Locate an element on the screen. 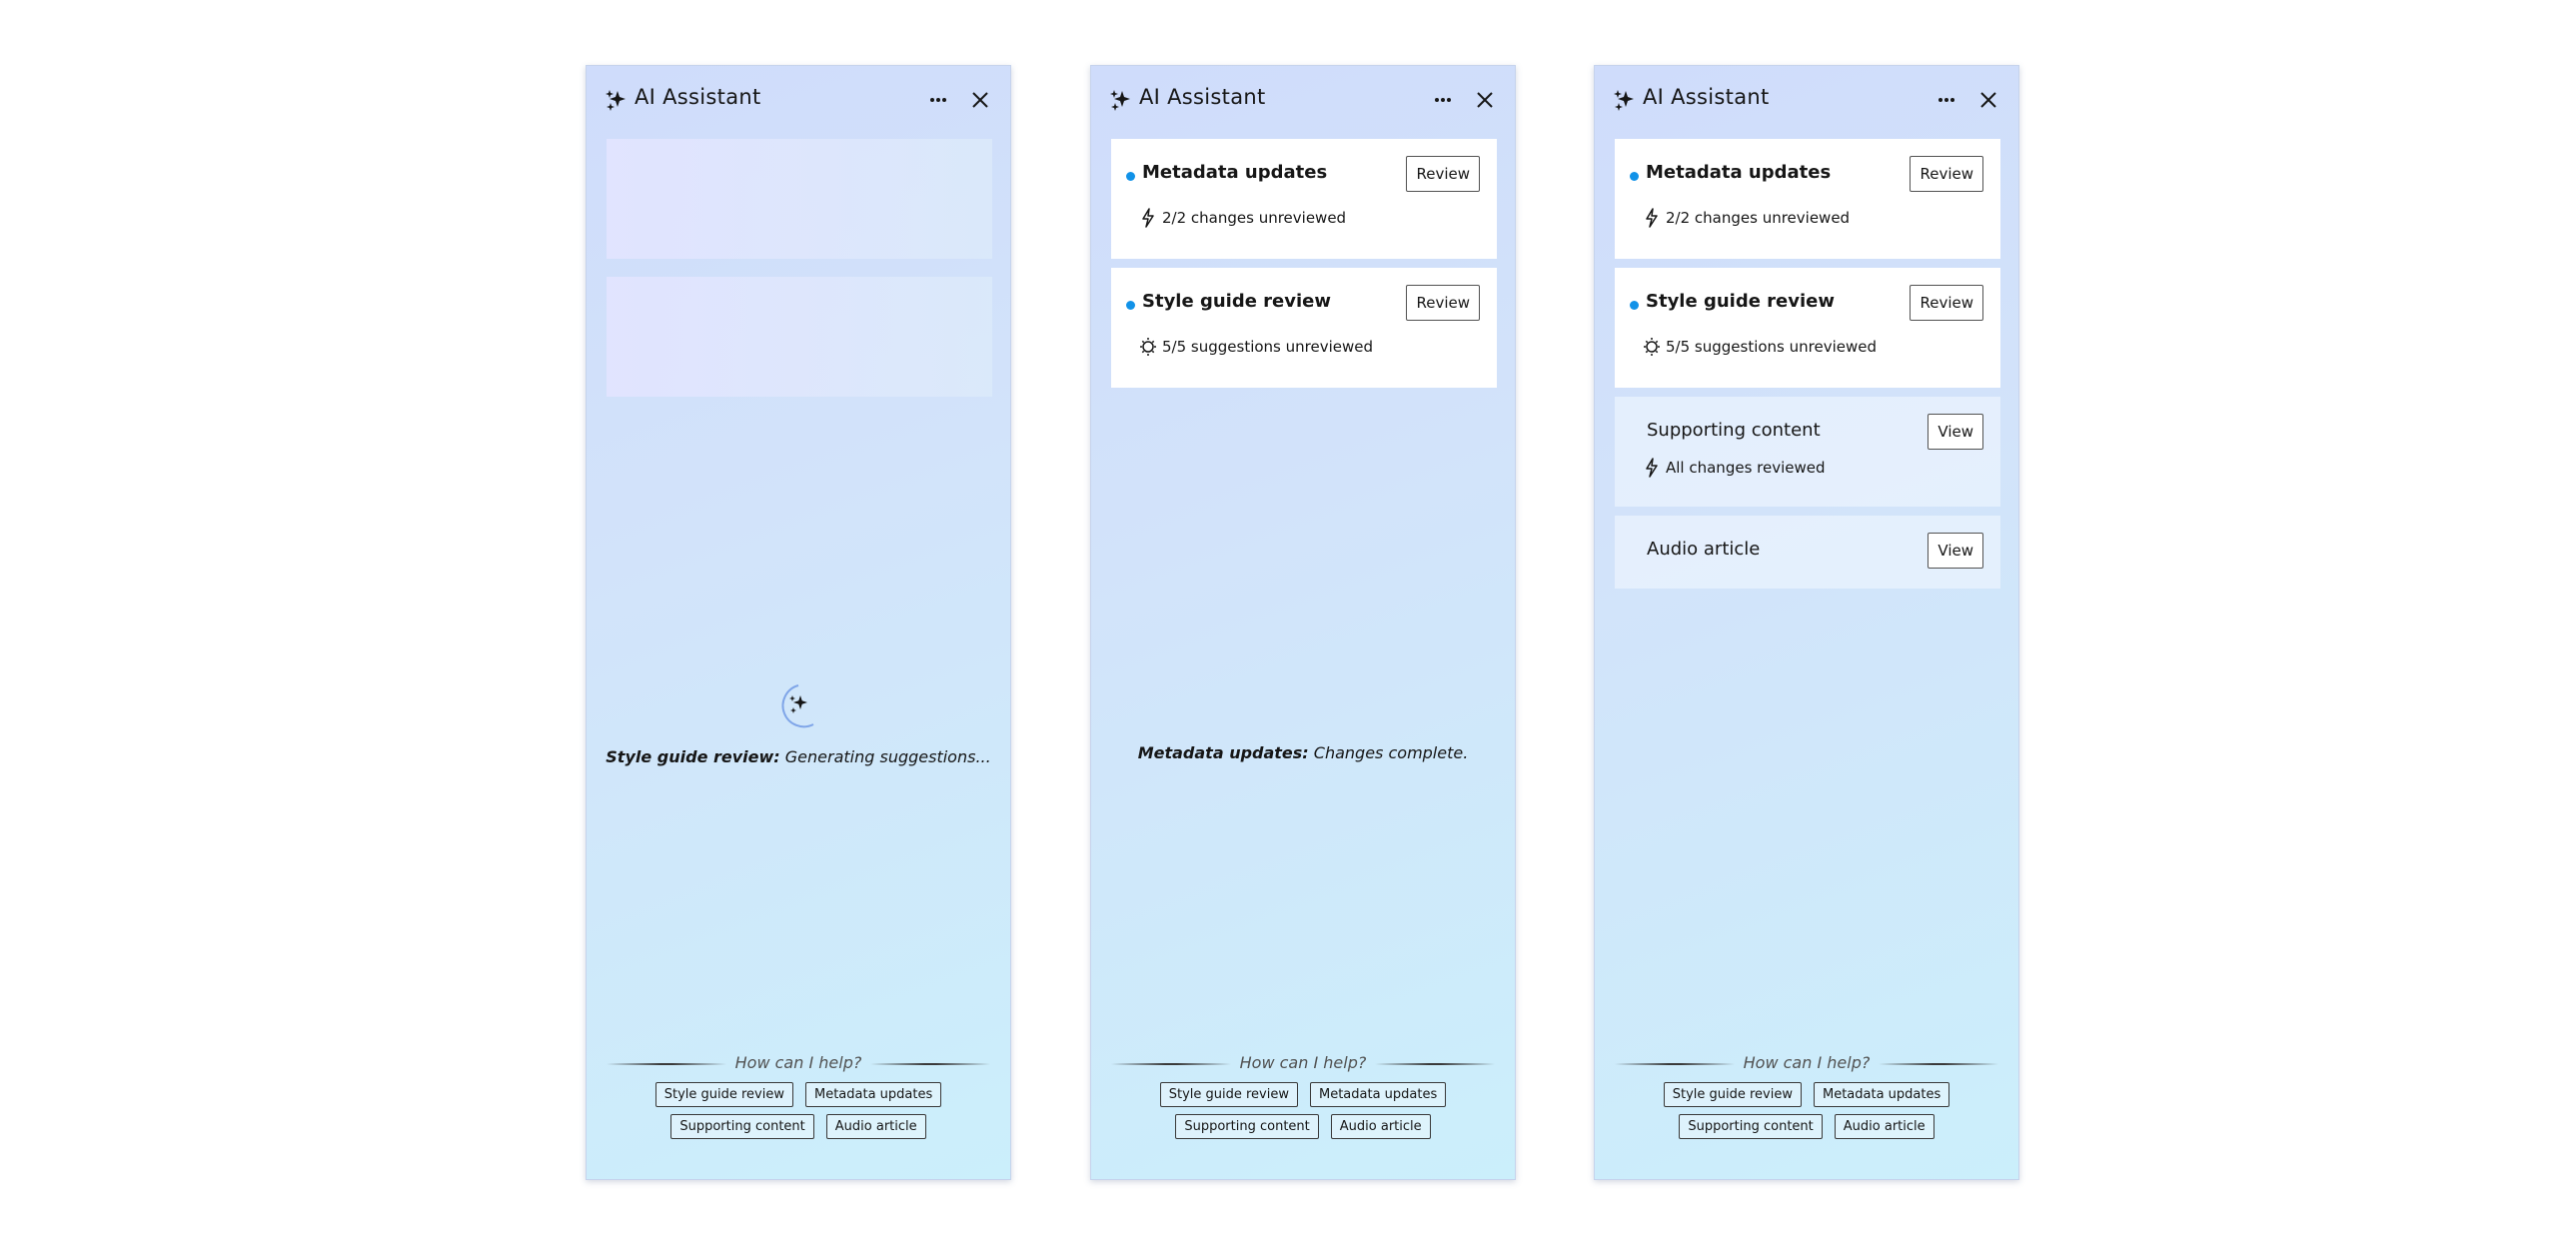 The width and height of the screenshot is (2576, 1240). status-message: Metadata updates: Changes complete. is located at coordinates (1303, 752).